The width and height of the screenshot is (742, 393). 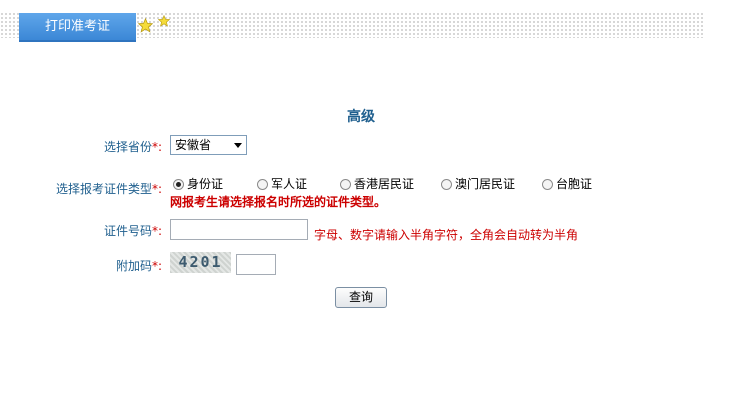 What do you see at coordinates (361, 297) in the screenshot?
I see `query-button: 查询` at bounding box center [361, 297].